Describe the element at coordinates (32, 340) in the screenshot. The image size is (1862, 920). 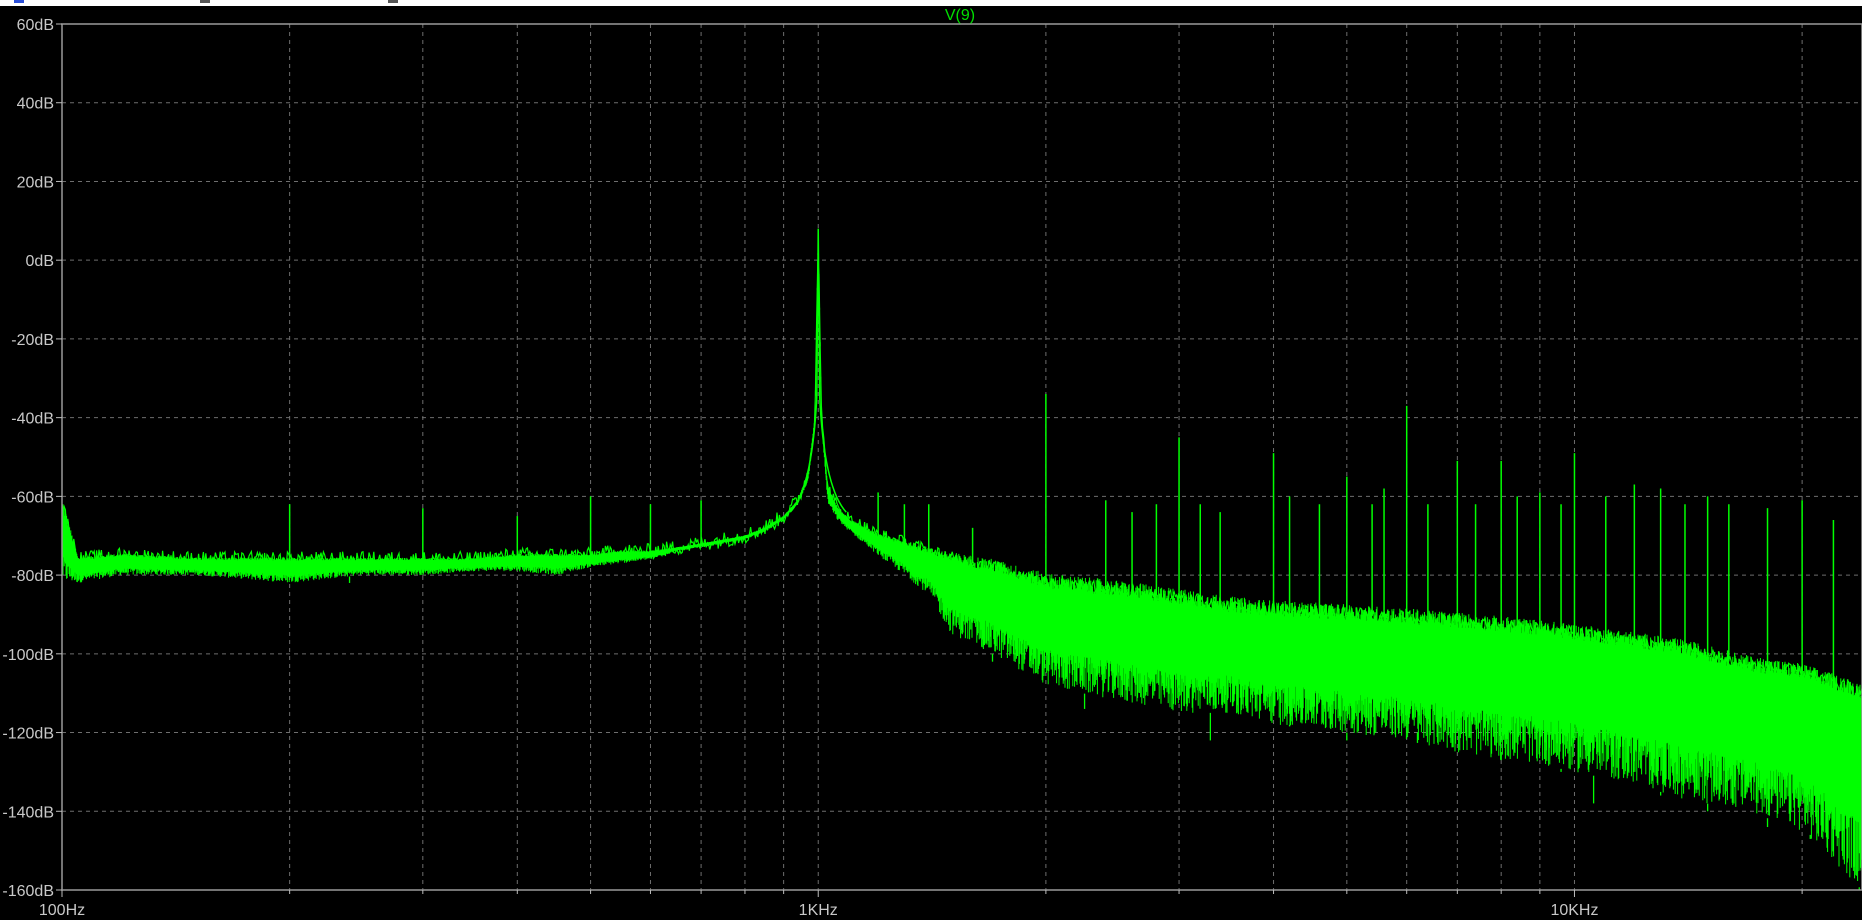
I see `y-tick-label: -20dB` at that location.